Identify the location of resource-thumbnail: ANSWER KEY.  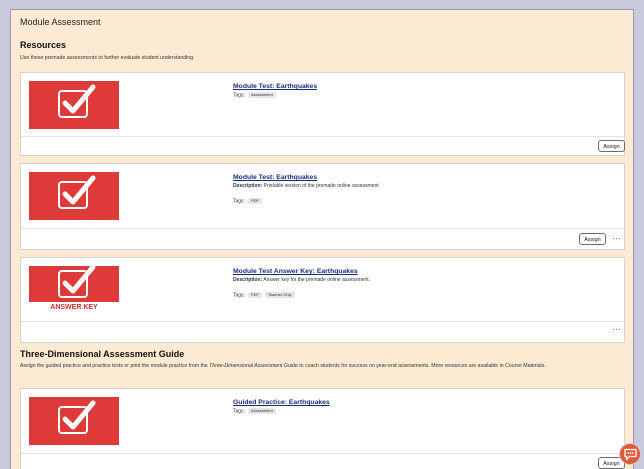
(74, 290).